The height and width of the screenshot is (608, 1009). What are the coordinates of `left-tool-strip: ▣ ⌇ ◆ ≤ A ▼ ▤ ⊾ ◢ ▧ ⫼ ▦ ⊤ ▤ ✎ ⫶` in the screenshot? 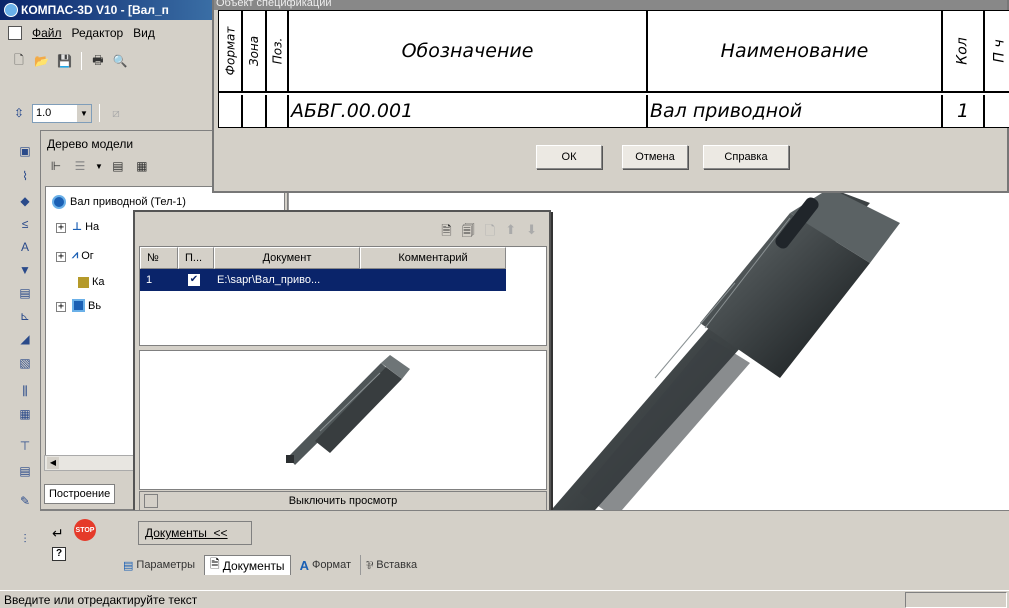 It's located at (20, 360).